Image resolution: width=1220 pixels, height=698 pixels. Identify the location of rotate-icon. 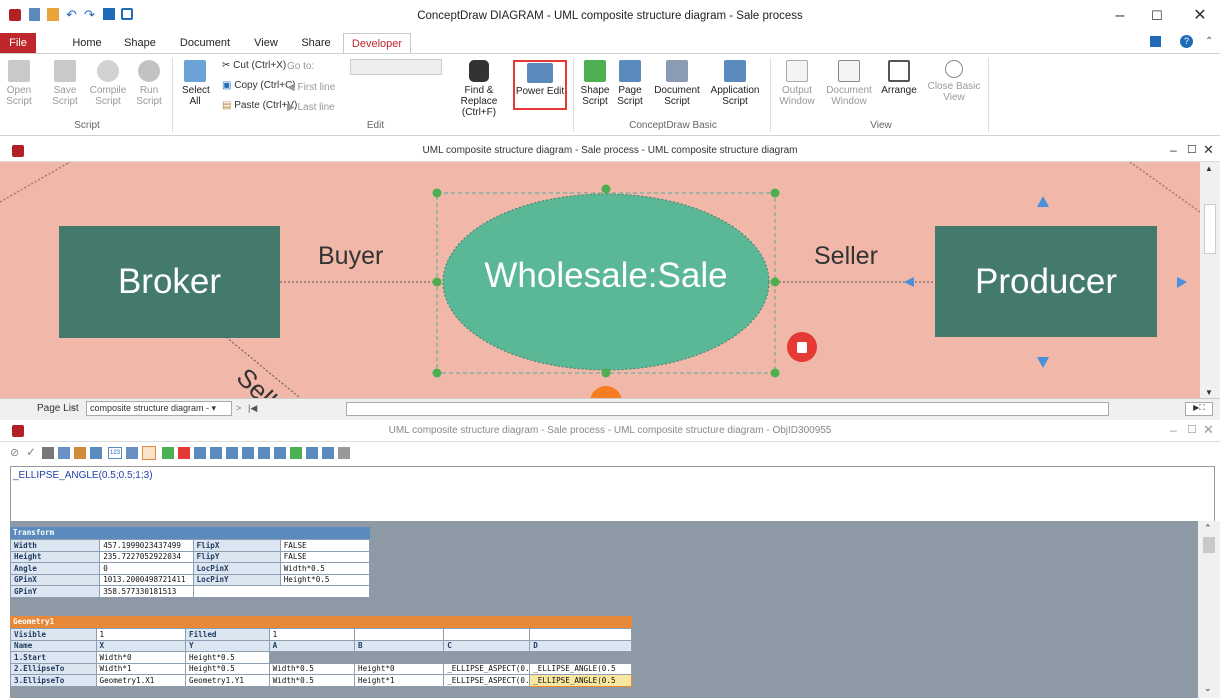
(606, 392).